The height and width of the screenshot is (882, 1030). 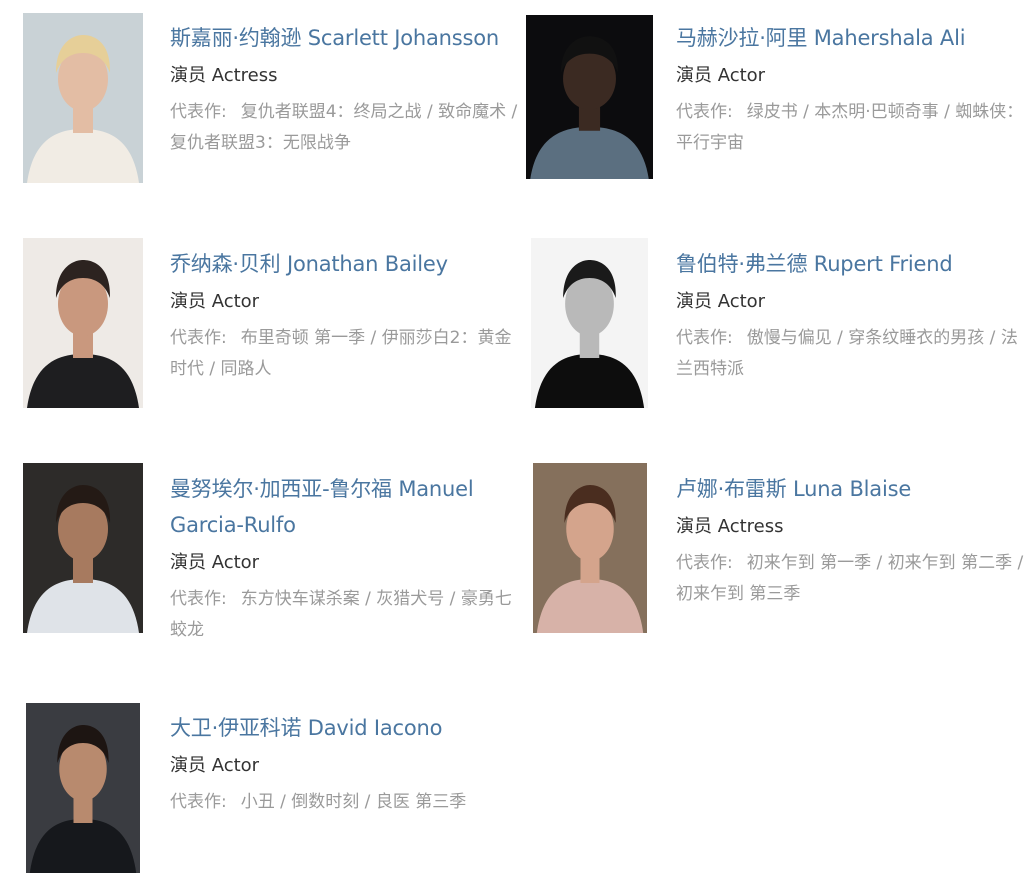 What do you see at coordinates (347, 728) in the screenshot?
I see `celebrity-name-link: 大卫·伊亚科诺 David Iacono` at bounding box center [347, 728].